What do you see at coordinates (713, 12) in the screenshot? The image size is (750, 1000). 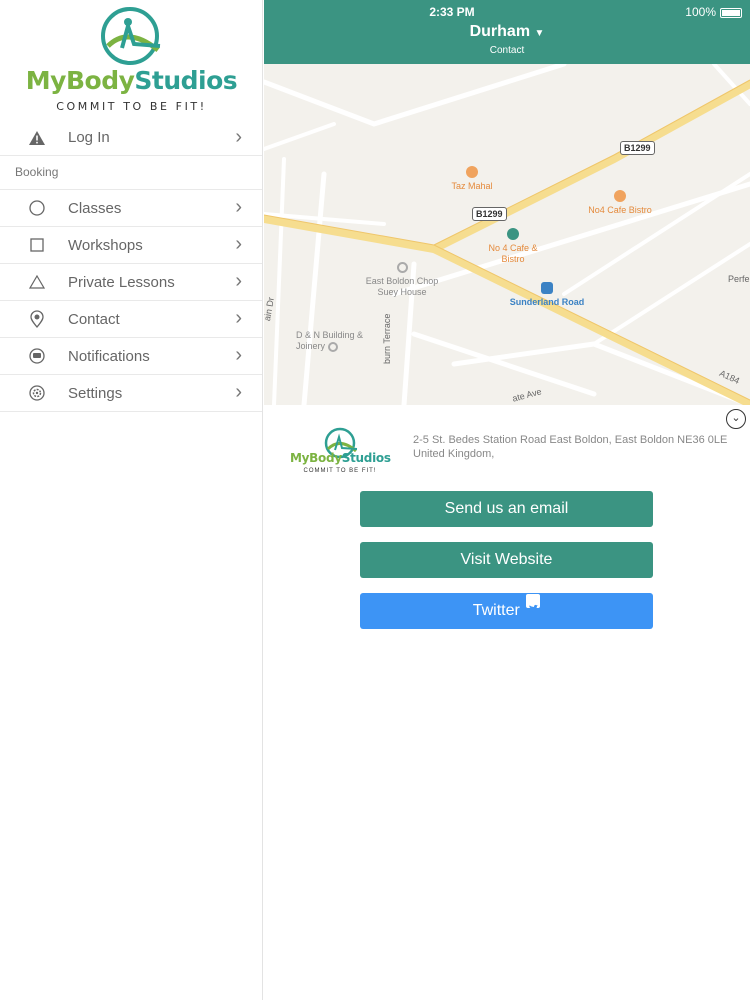 I see `battery-status: 100%` at bounding box center [713, 12].